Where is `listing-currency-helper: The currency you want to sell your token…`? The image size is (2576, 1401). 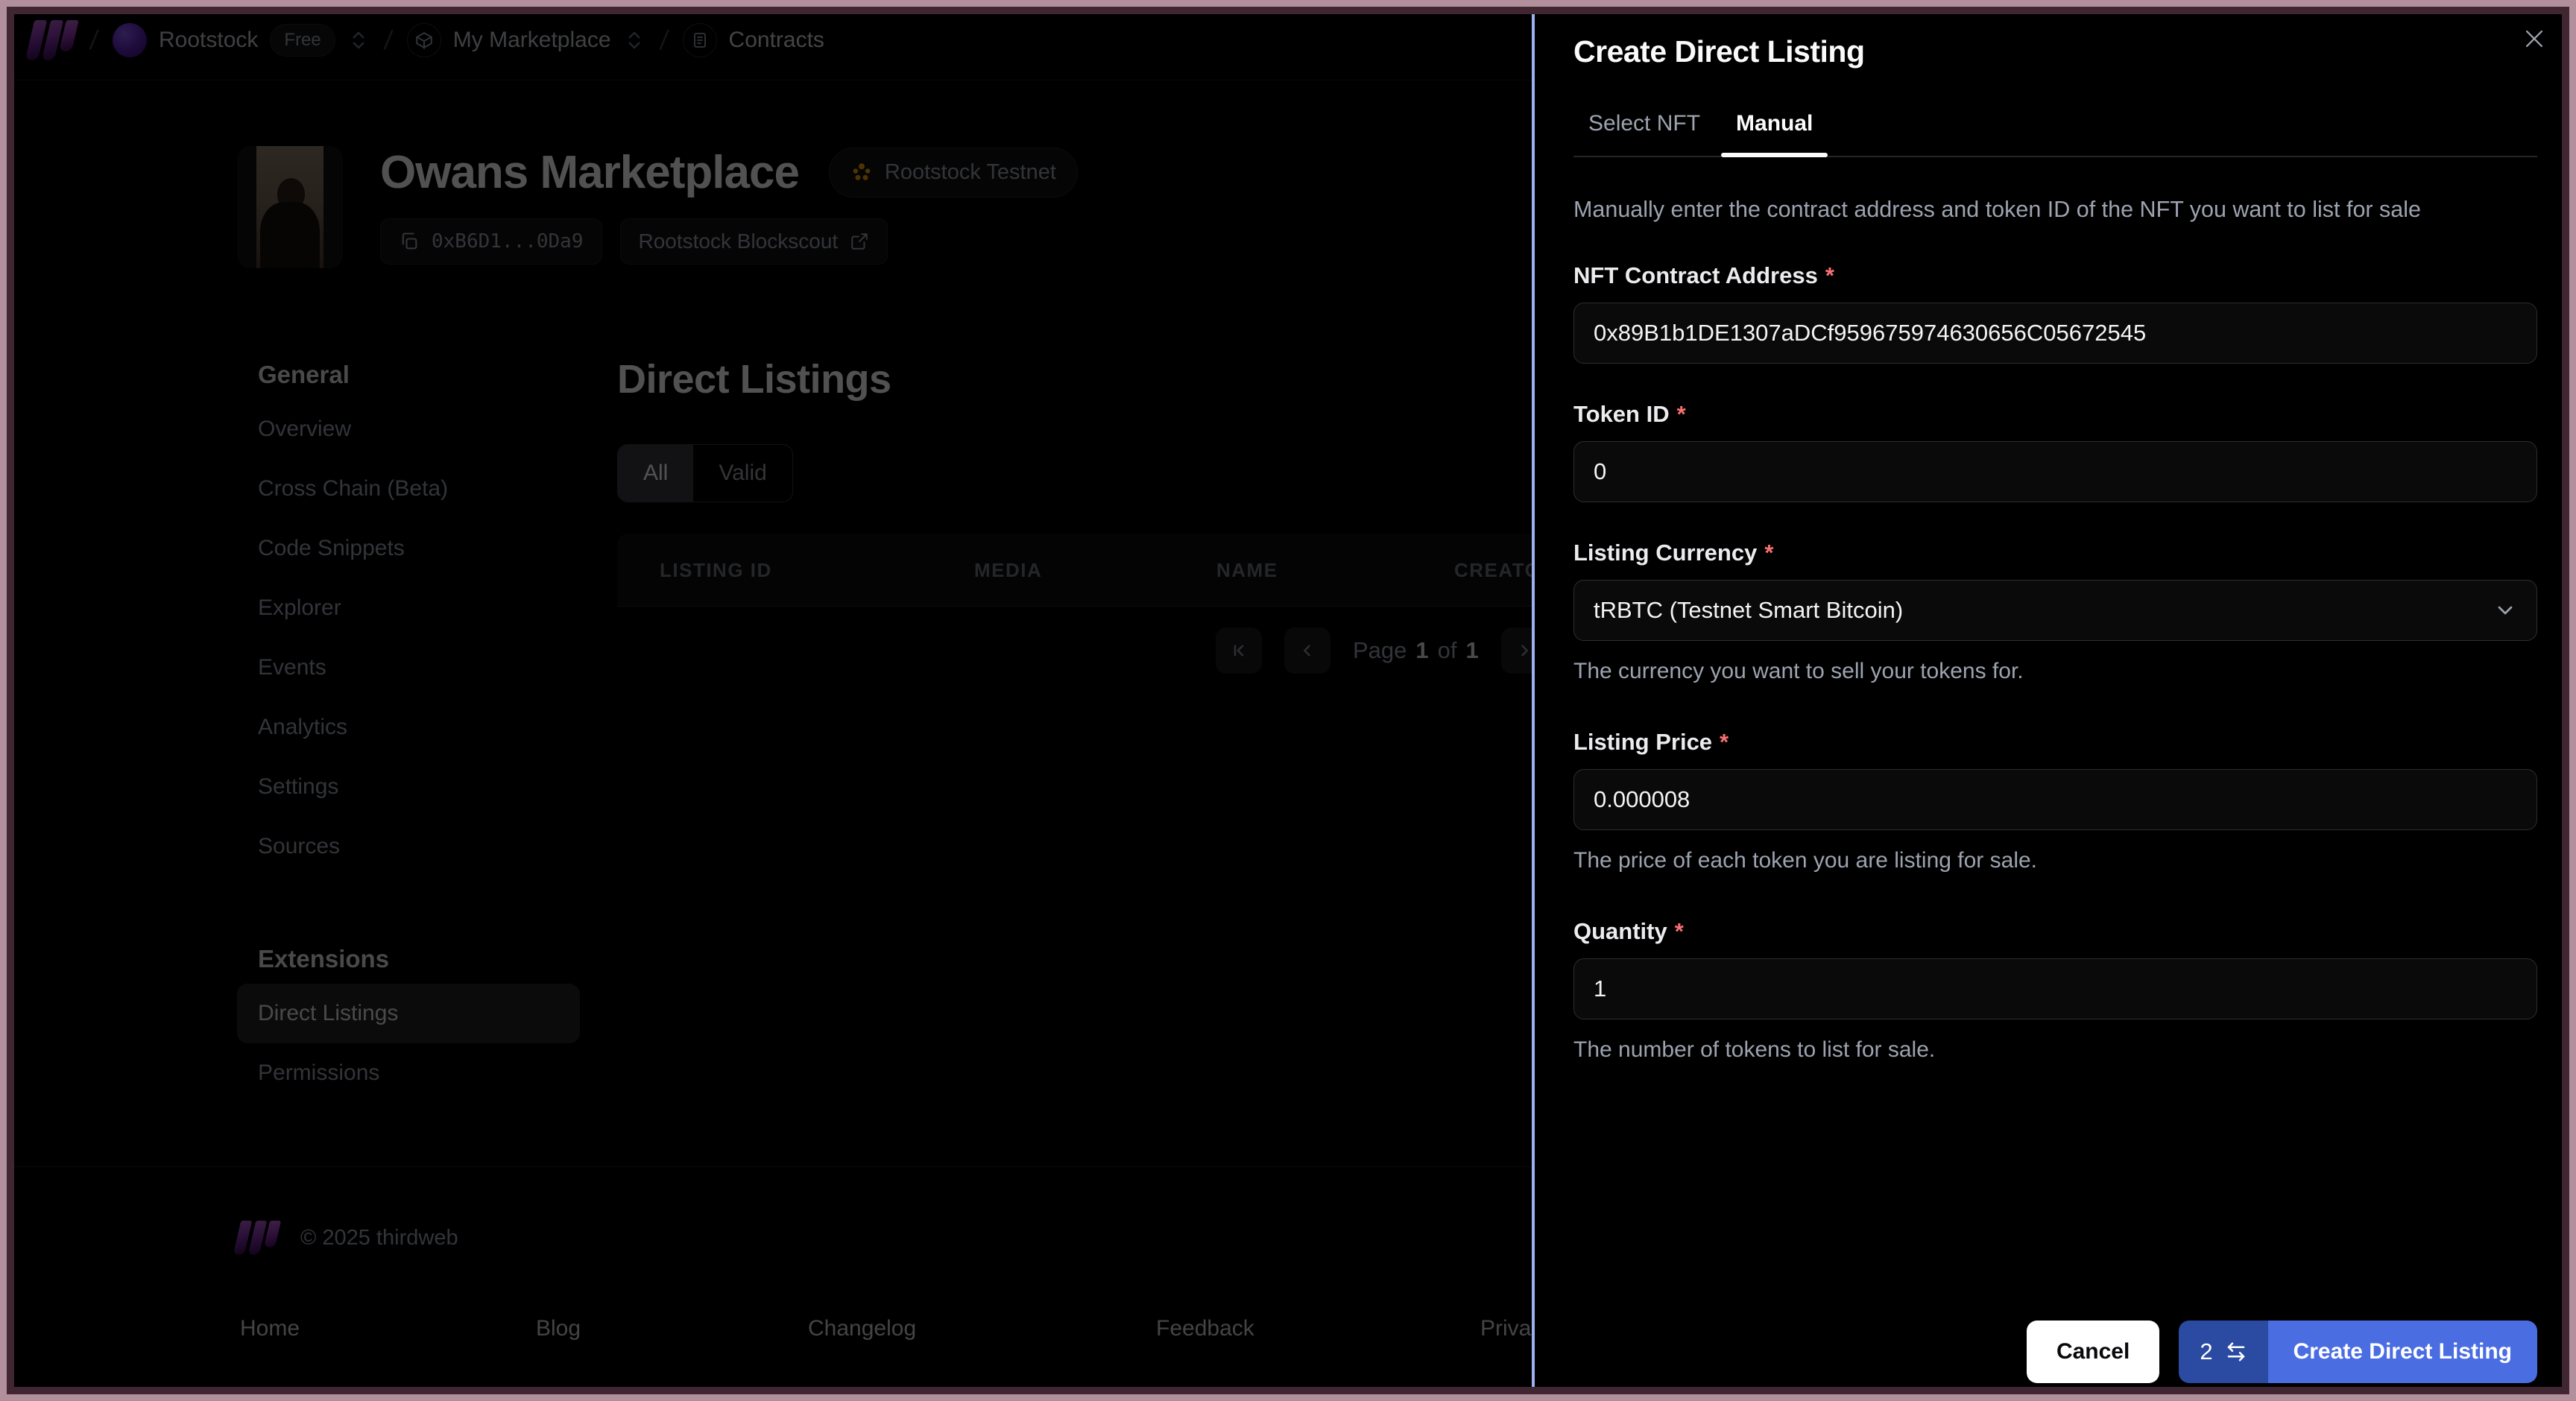 listing-currency-helper: The currency you want to sell your token… is located at coordinates (1798, 671).